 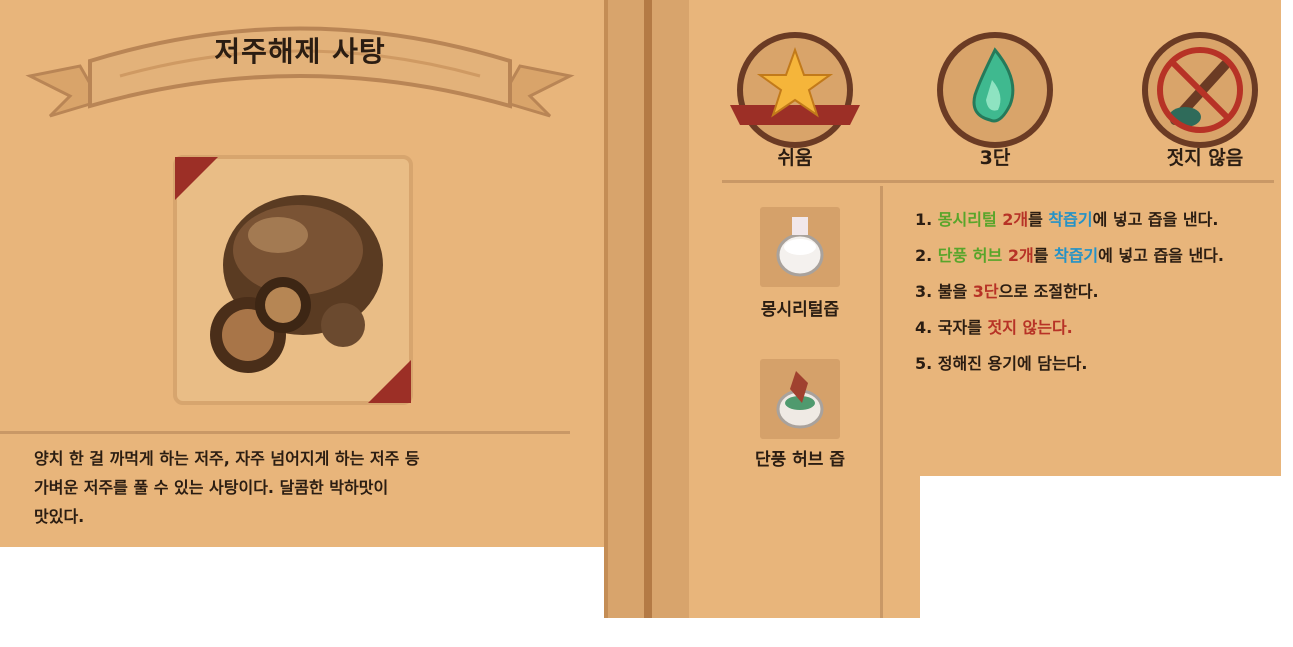 I want to click on recipe-step: 2. 단풍 허브 2개를 착즙기에 넣고 즙을 낸다., so click(x=1090, y=255).